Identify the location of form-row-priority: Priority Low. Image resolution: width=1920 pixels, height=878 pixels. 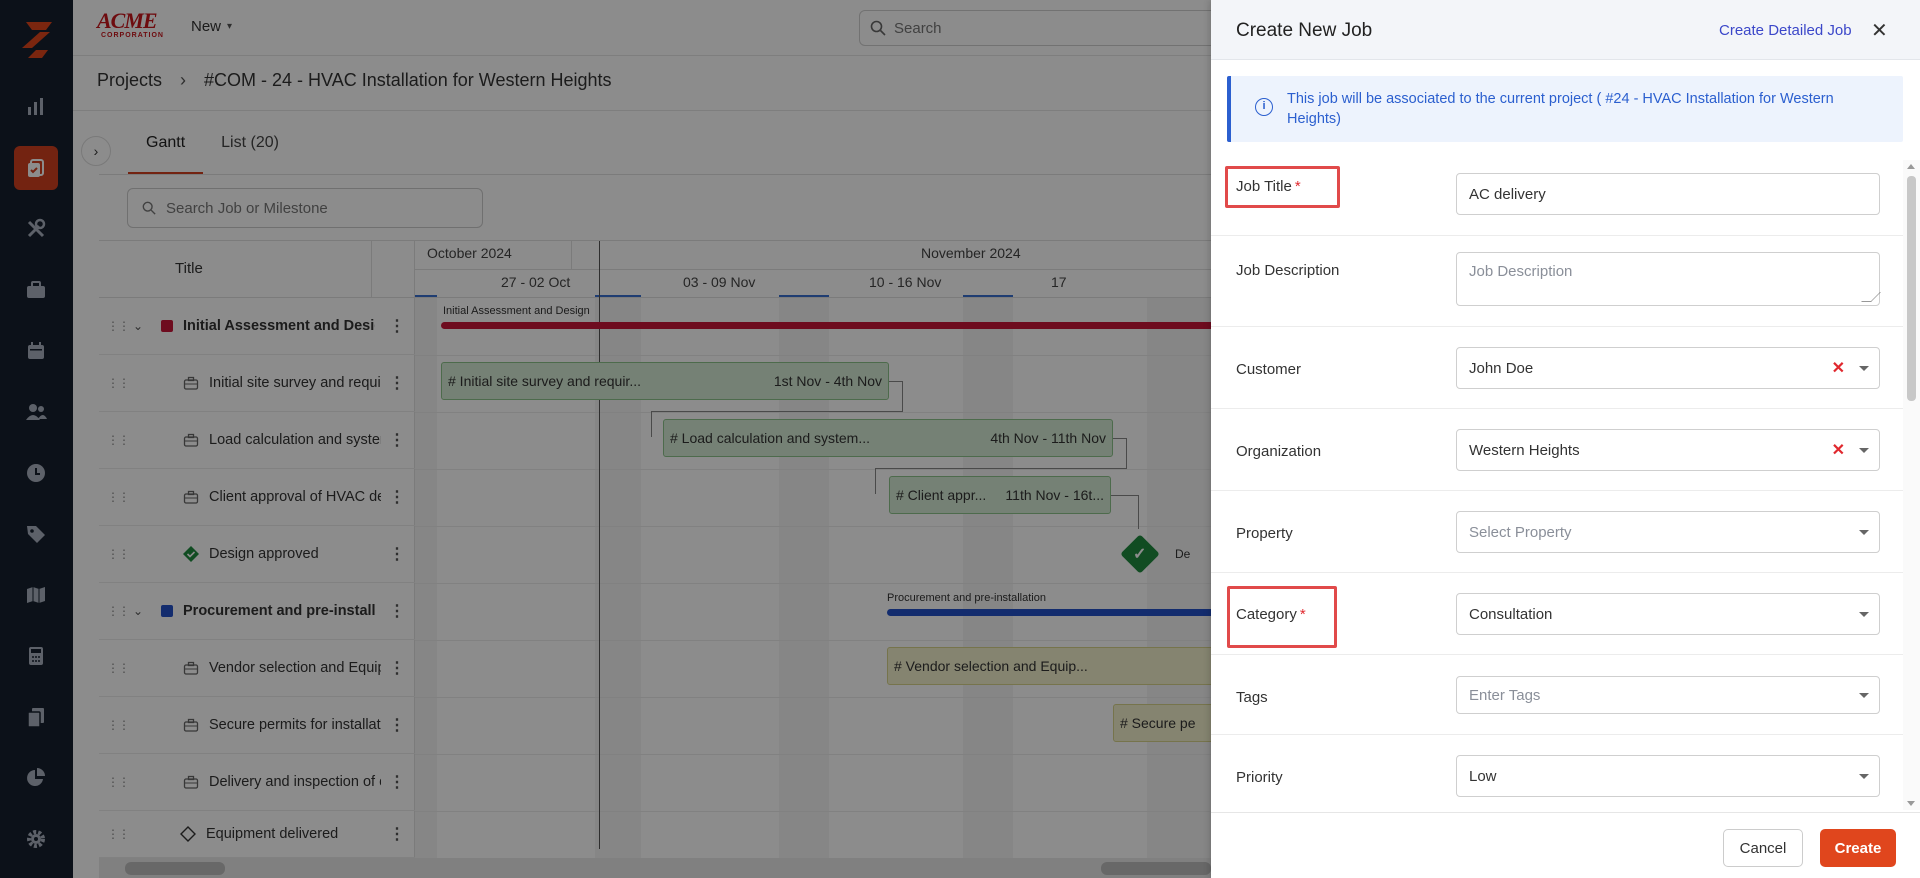
(1557, 772).